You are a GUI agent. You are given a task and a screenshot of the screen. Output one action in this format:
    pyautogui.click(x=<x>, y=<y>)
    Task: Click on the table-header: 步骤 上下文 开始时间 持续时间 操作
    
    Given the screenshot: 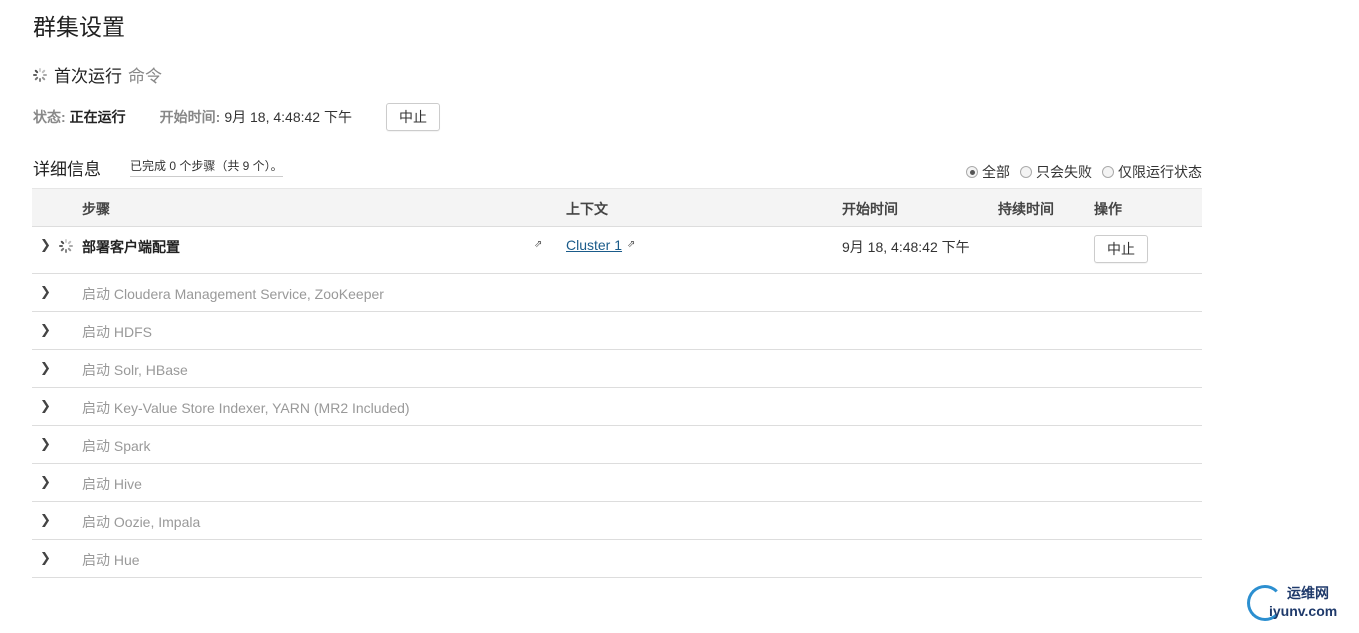 What is the action you would take?
    pyautogui.click(x=617, y=207)
    